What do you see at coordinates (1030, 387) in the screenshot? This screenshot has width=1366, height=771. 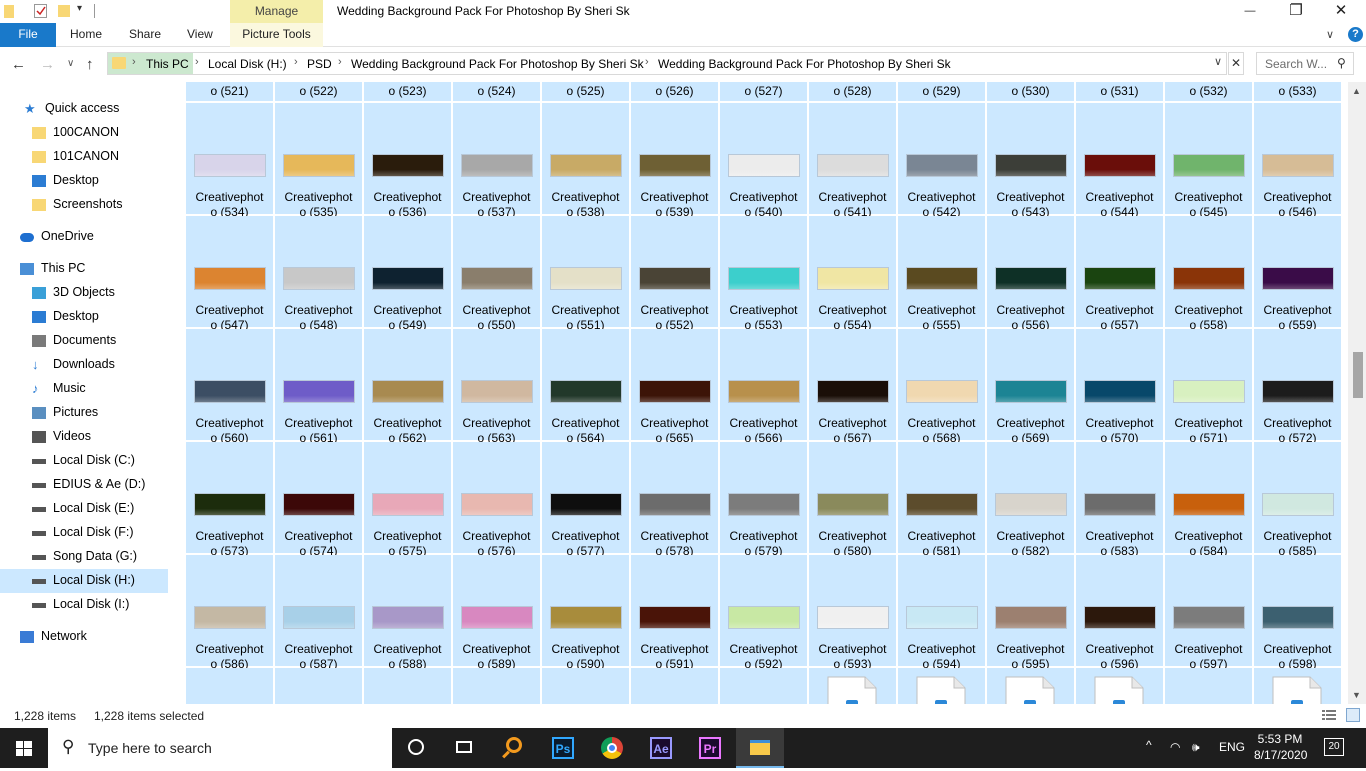 I see `file-item: Creativephot o (569)` at bounding box center [1030, 387].